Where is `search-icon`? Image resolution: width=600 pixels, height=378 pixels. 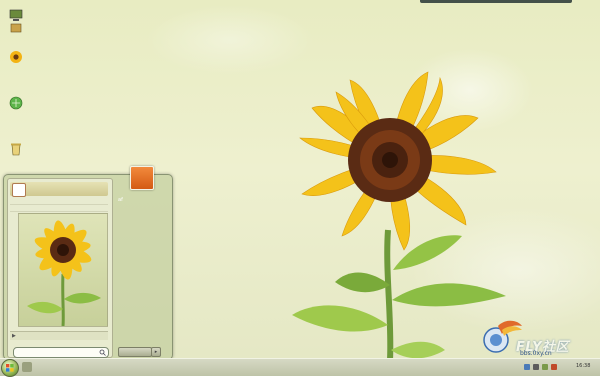 search-icon is located at coordinates (102, 352).